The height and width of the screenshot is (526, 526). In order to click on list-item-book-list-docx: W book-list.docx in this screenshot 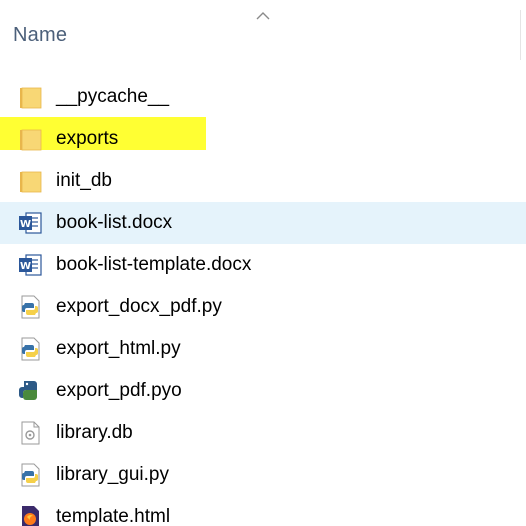, I will do `click(263, 223)`.